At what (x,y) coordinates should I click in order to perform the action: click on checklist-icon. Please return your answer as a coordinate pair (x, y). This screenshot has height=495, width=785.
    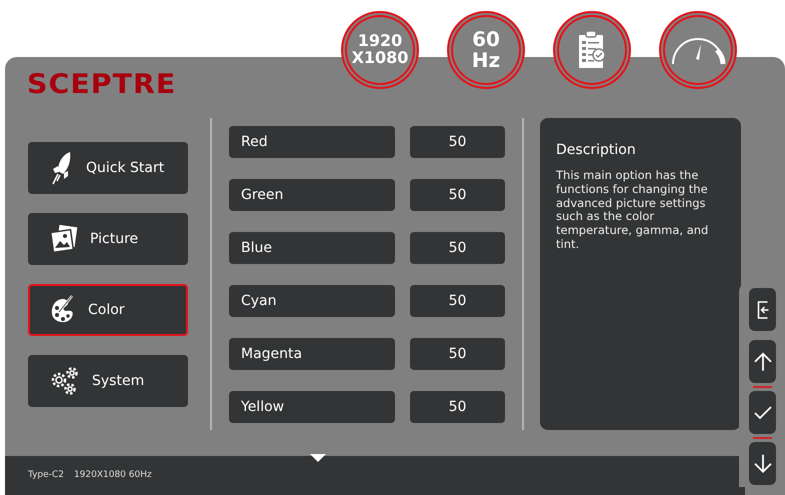
    Looking at the image, I should click on (592, 50).